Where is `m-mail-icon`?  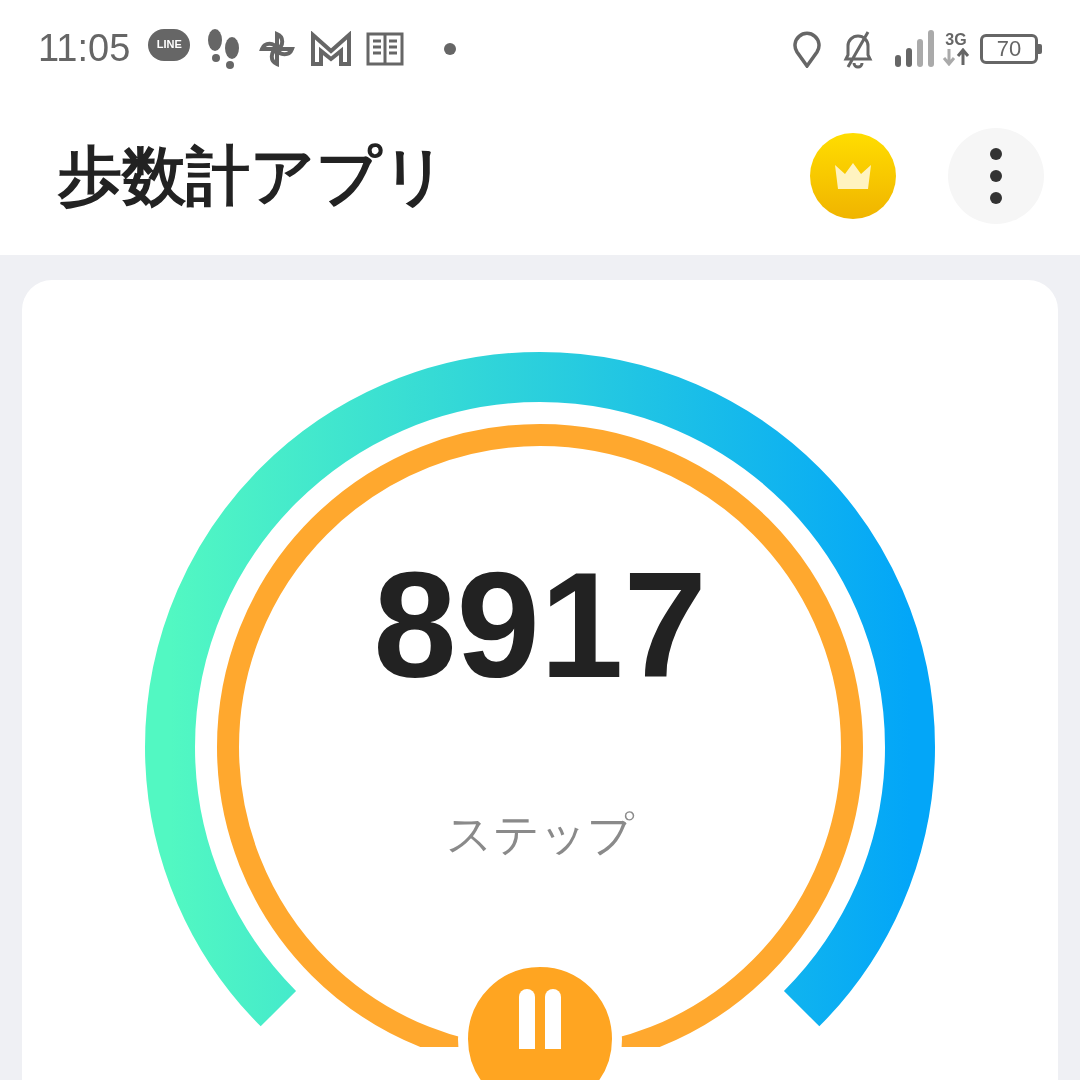
m-mail-icon is located at coordinates (331, 48).